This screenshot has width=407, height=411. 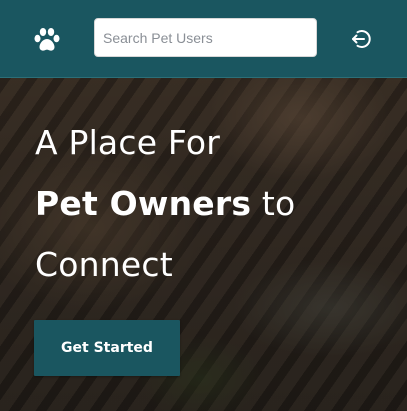 I want to click on hero-heading-line3: Connect, so click(x=104, y=264).